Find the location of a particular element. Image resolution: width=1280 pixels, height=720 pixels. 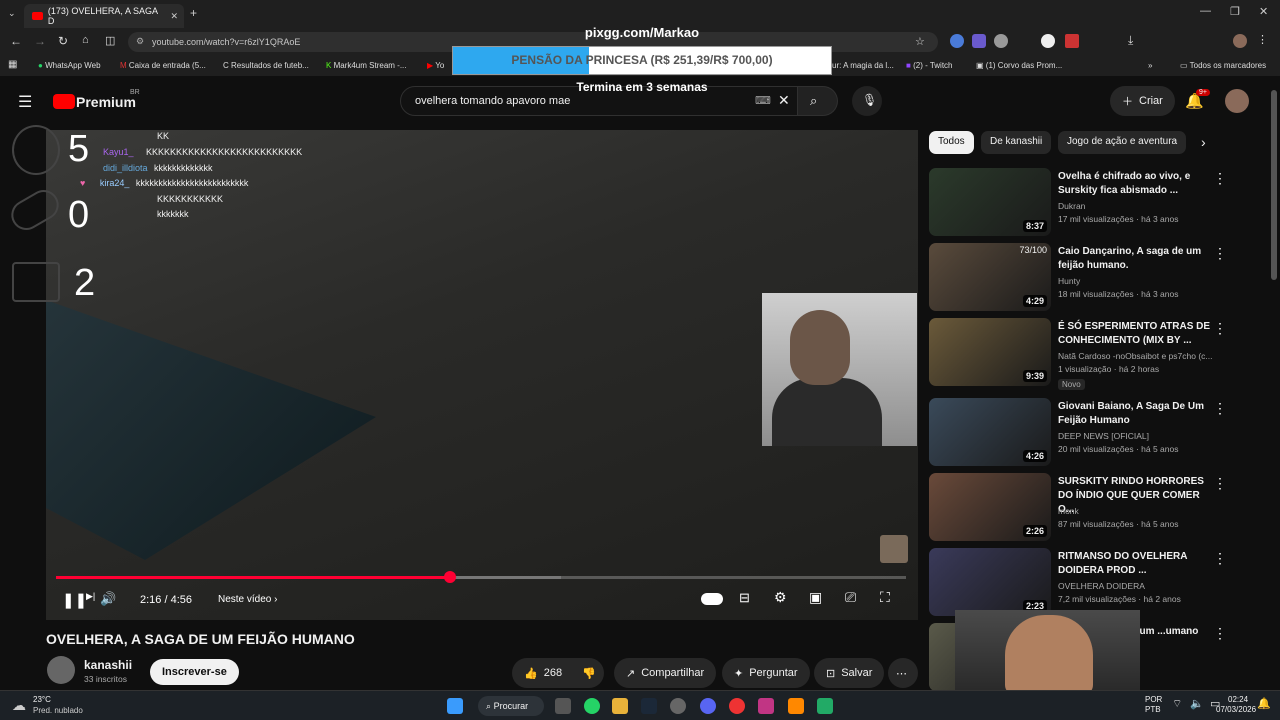

recommendation-thumbnail: 2:26 is located at coordinates (990, 507).